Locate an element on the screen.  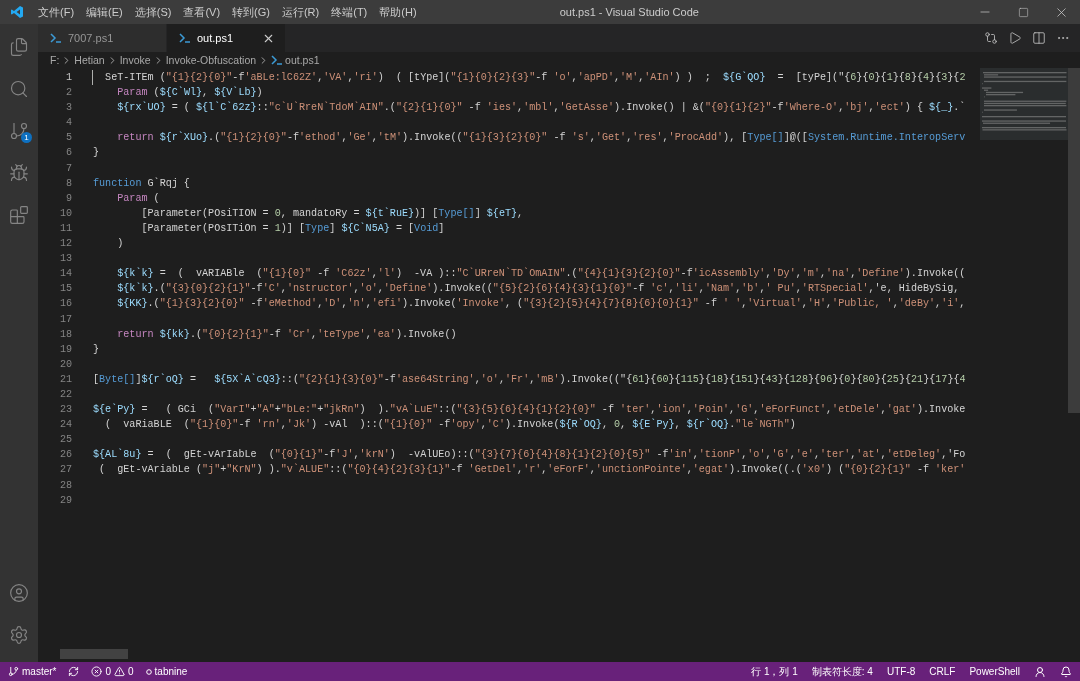
code-line: [Parameter(POsITiOn = 1)] [Type] ${C`N5A} = [Void] is located at coordinates (292, 228).